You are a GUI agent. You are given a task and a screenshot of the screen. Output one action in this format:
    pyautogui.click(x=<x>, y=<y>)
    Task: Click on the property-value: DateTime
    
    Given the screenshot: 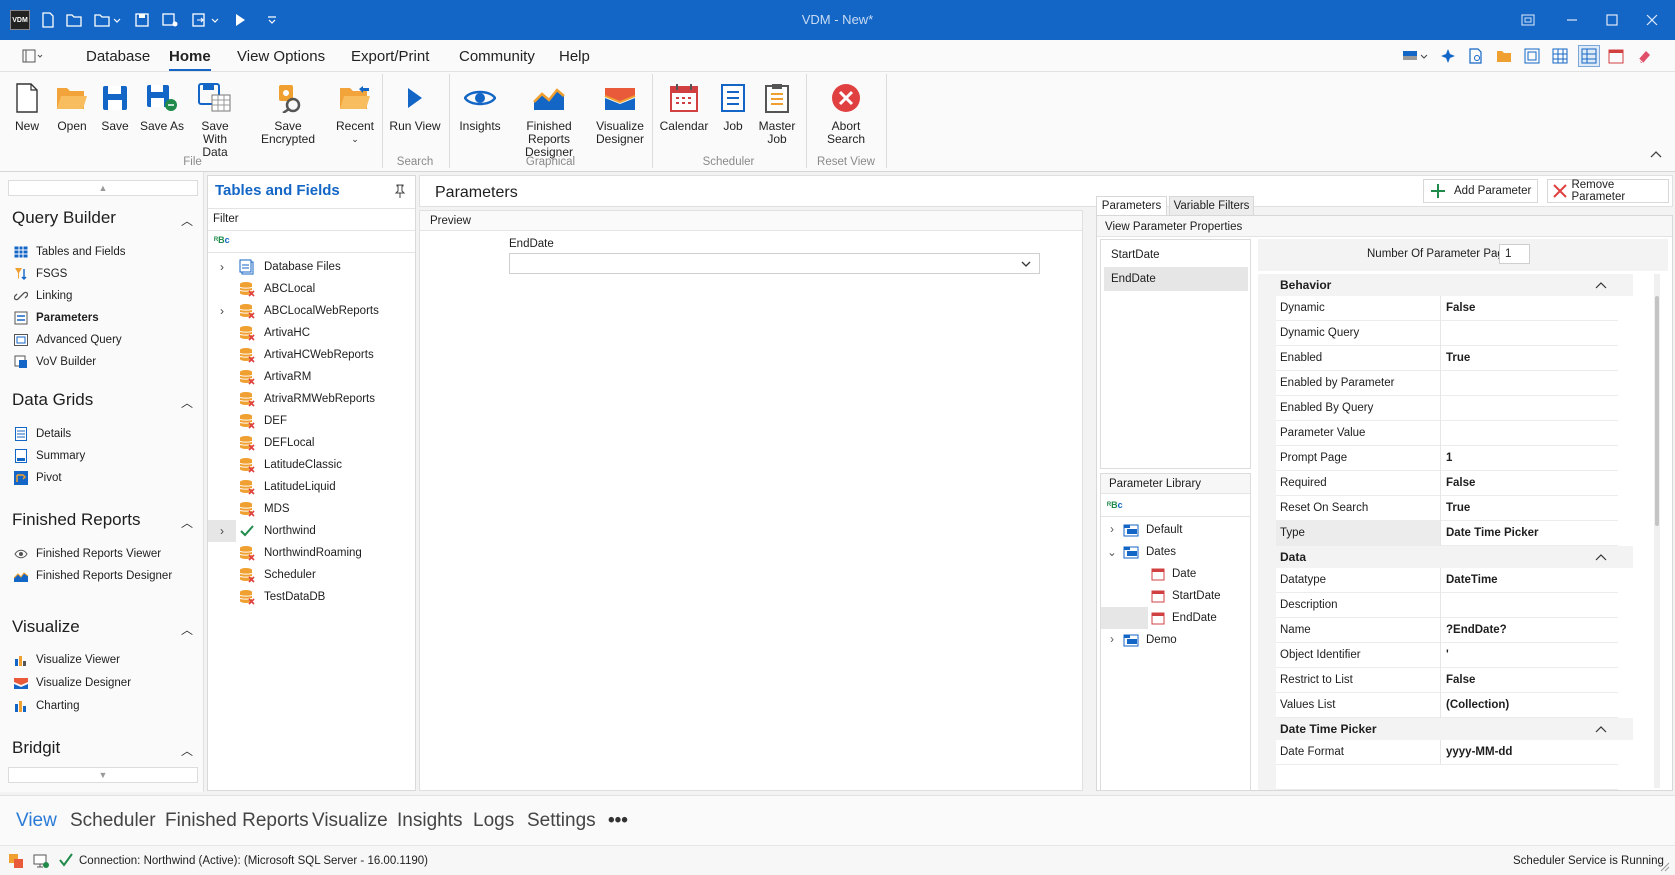 What is the action you would take?
    pyautogui.click(x=1472, y=580)
    